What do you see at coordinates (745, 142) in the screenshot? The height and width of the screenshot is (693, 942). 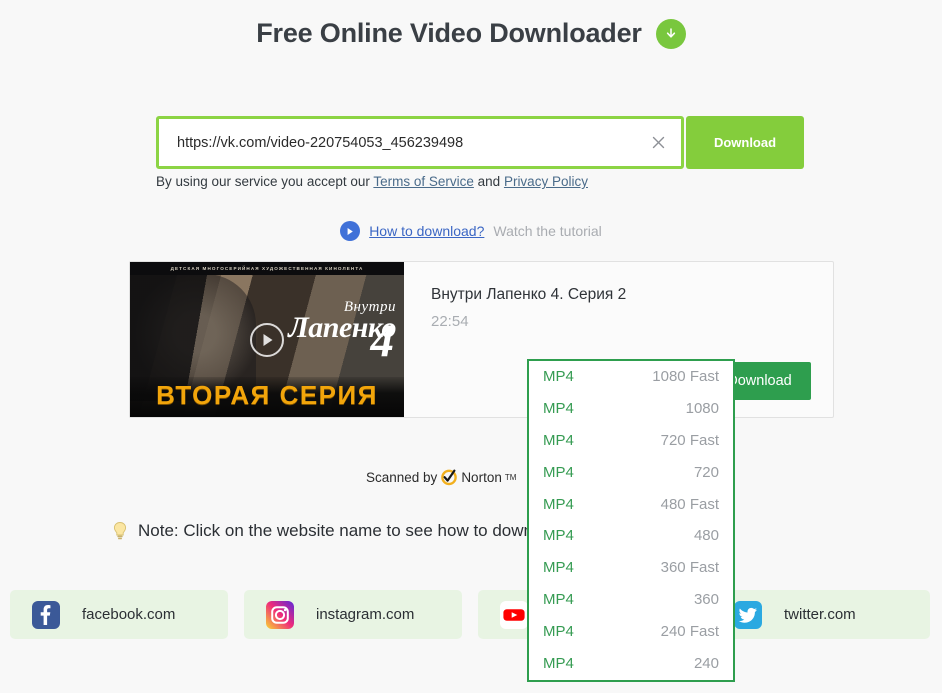 I see `download-button: Download` at bounding box center [745, 142].